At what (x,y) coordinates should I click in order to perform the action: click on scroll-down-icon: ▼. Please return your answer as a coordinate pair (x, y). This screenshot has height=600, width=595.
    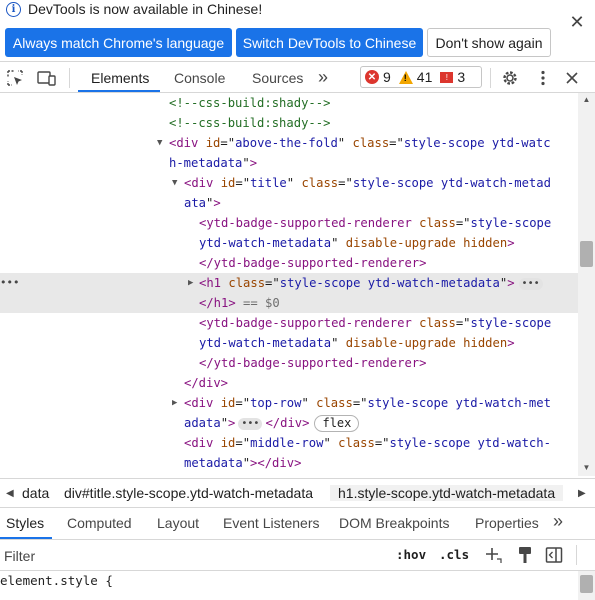
    Looking at the image, I should click on (586, 468).